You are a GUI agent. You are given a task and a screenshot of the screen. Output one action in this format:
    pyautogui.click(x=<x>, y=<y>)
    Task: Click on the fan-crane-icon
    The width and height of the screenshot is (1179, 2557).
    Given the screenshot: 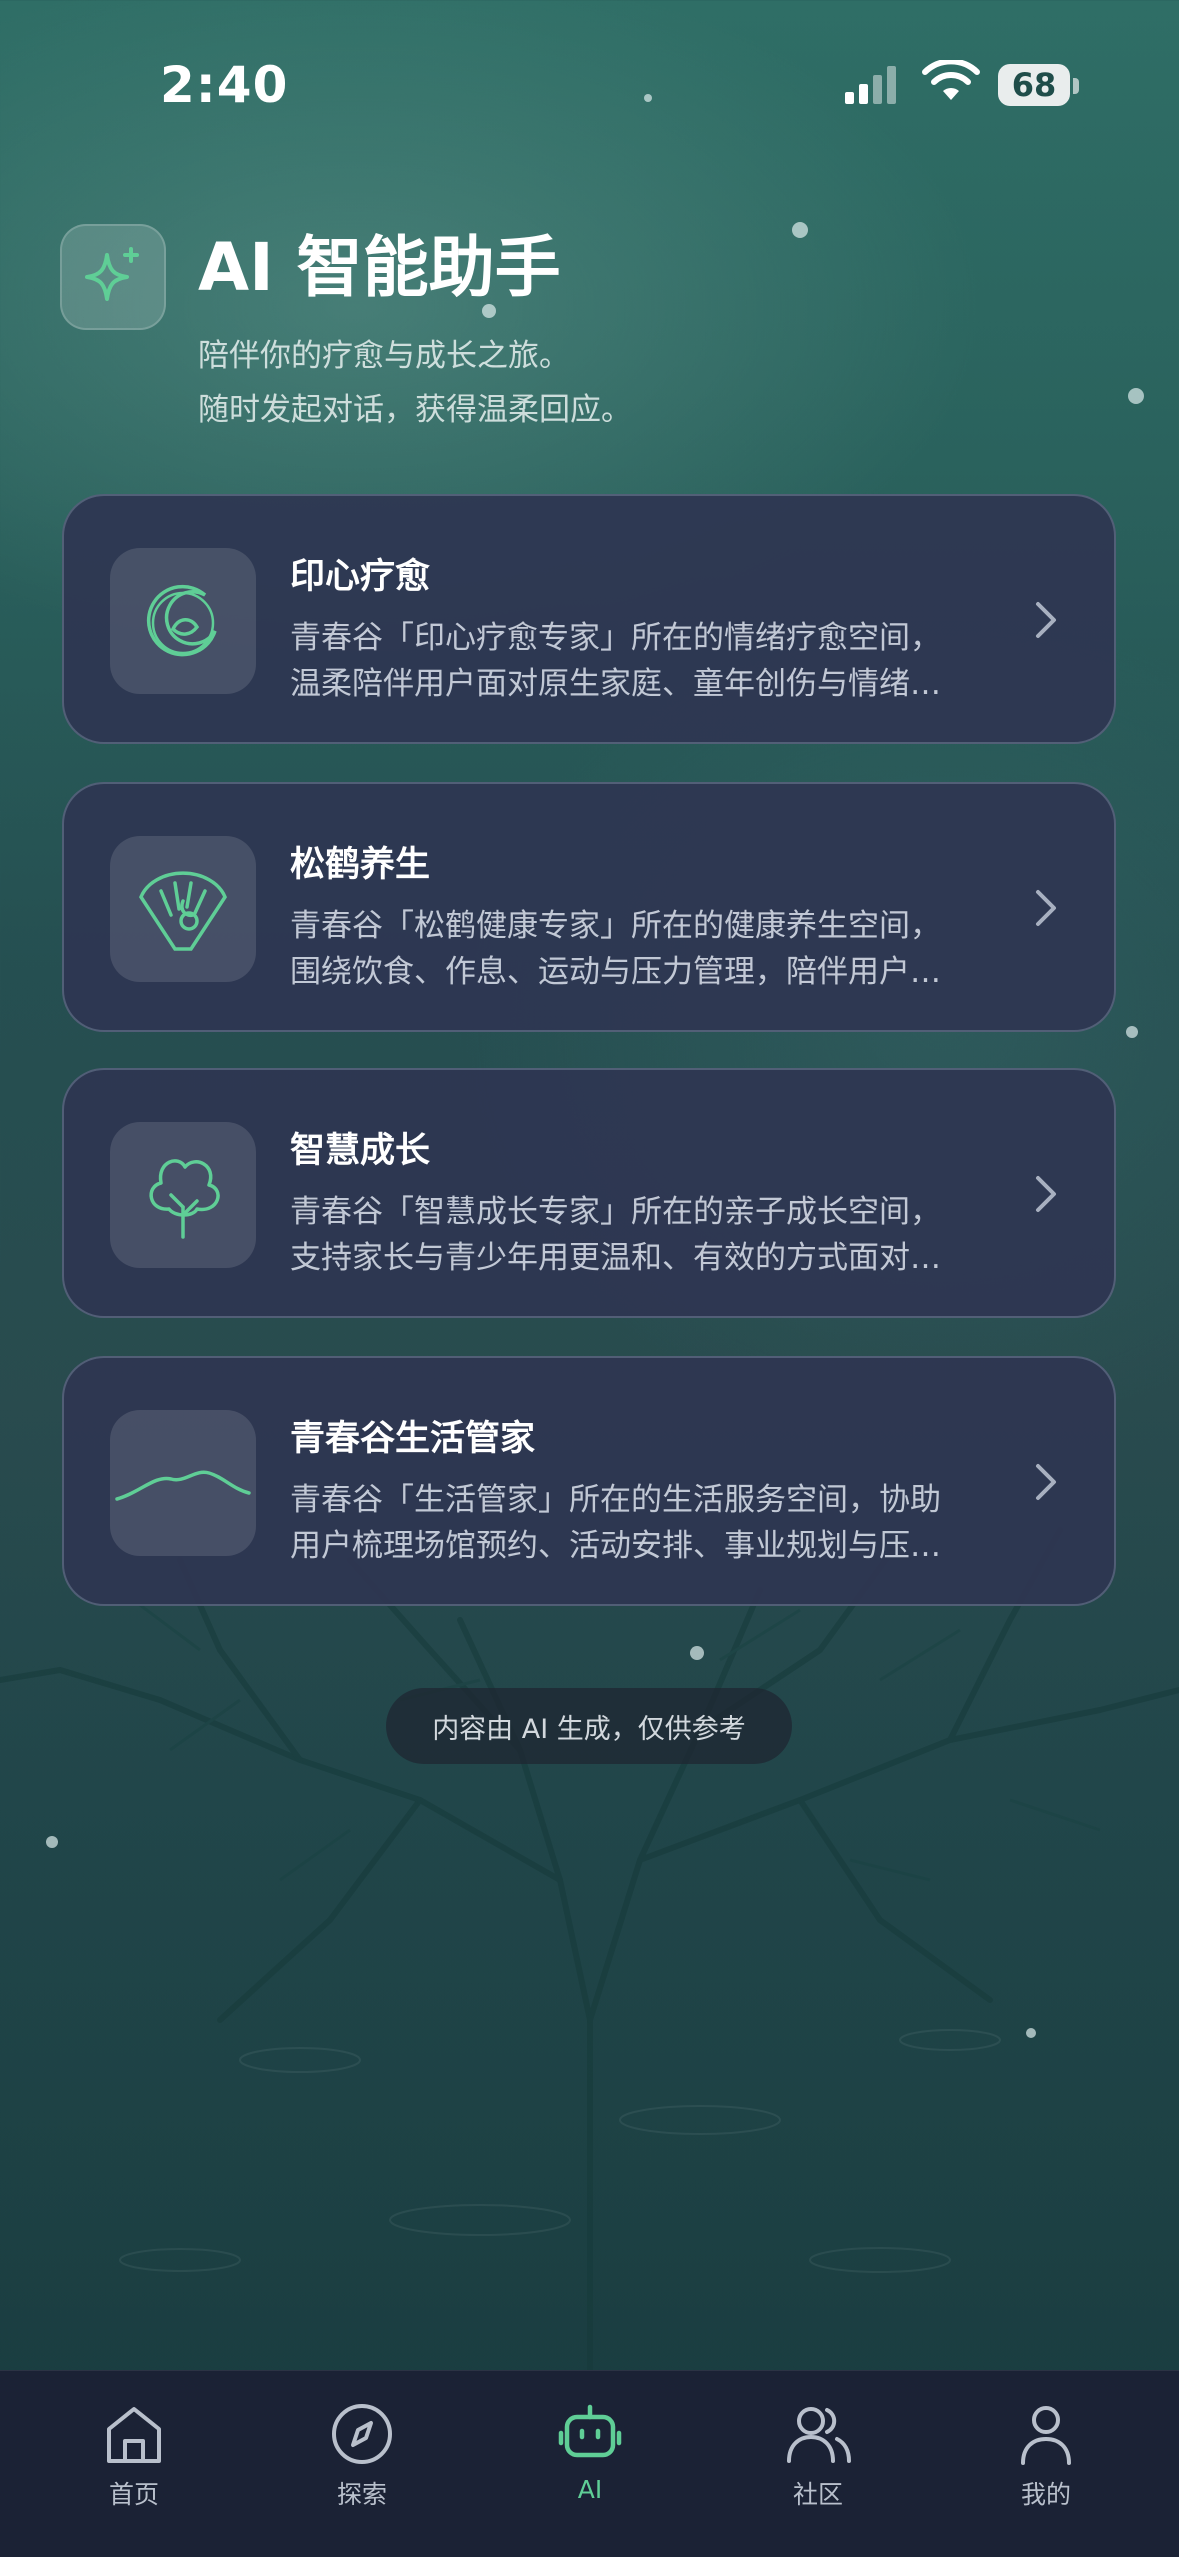 What is the action you would take?
    pyautogui.click(x=183, y=909)
    